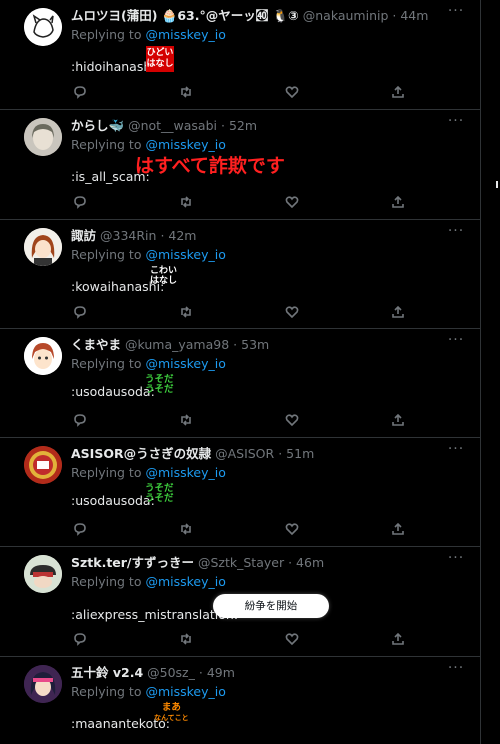  I want to click on display-name: 五十鈴 v2.4, so click(107, 672).